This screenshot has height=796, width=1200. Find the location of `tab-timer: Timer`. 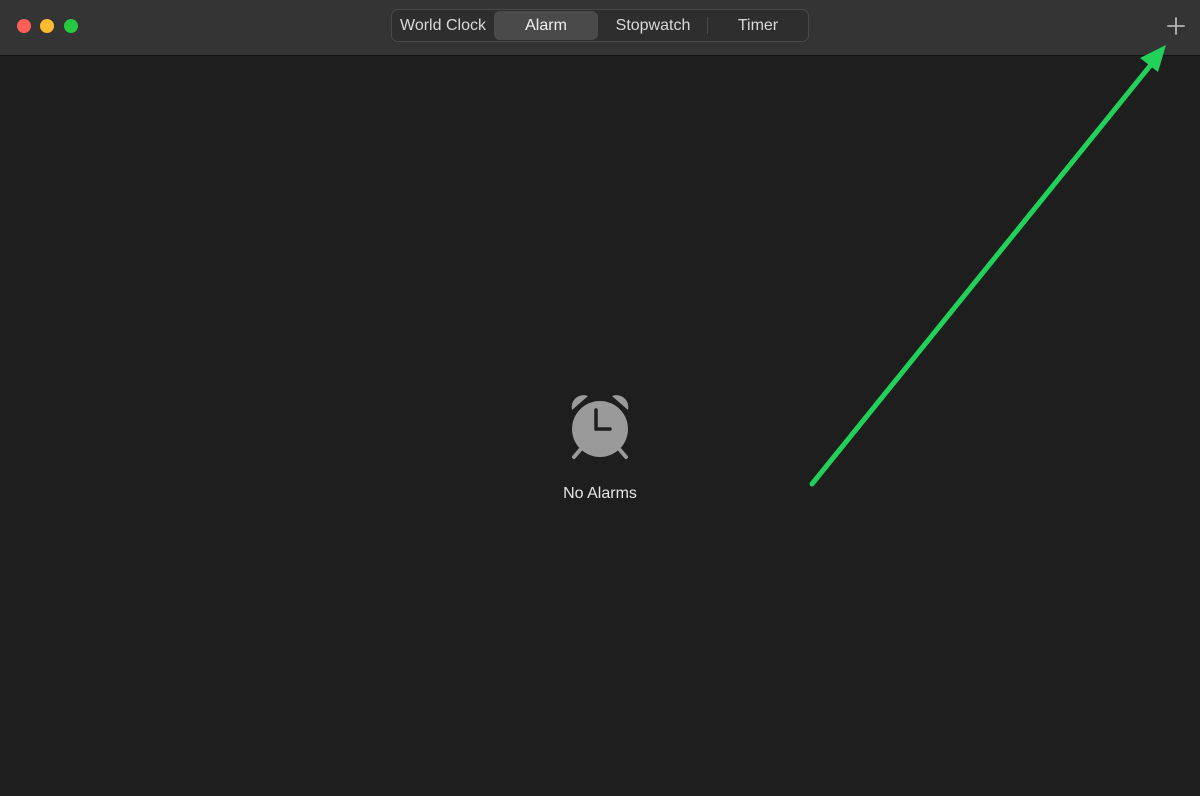

tab-timer: Timer is located at coordinates (758, 25).